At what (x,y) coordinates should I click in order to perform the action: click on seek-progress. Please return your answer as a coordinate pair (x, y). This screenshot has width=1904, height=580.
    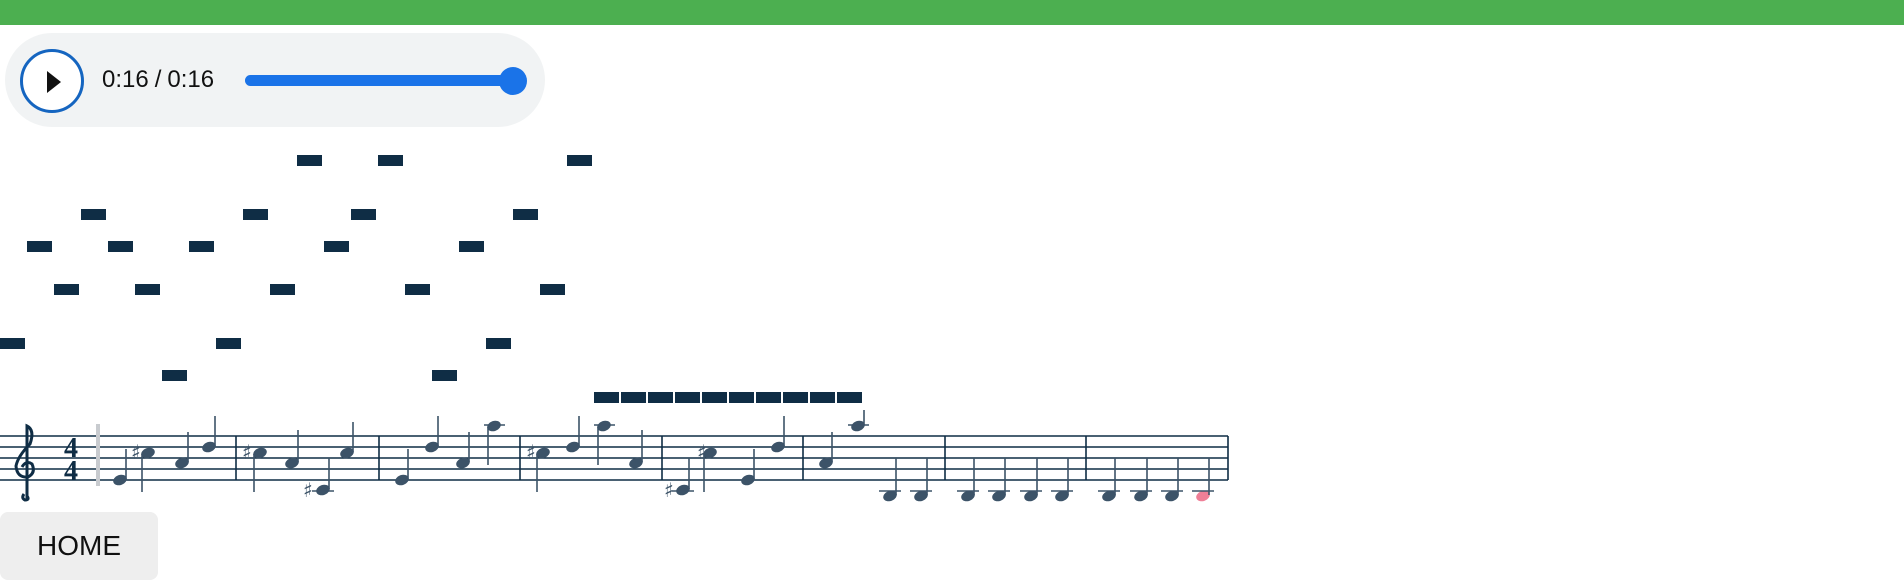
    Looking at the image, I should click on (379, 80).